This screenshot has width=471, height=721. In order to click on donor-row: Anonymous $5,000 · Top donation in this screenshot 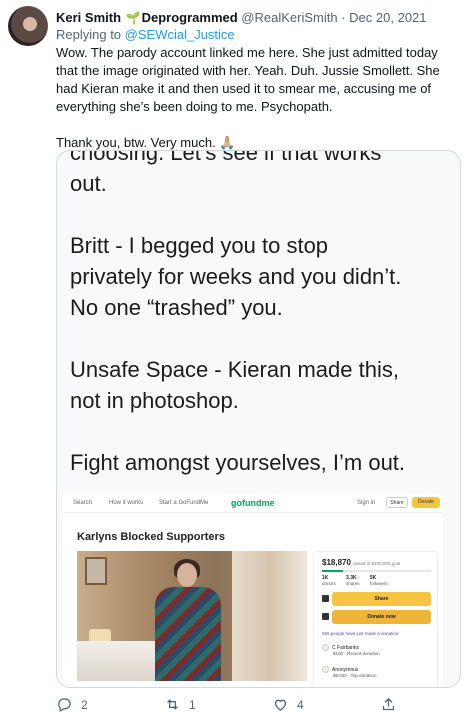, I will do `click(349, 672)`.